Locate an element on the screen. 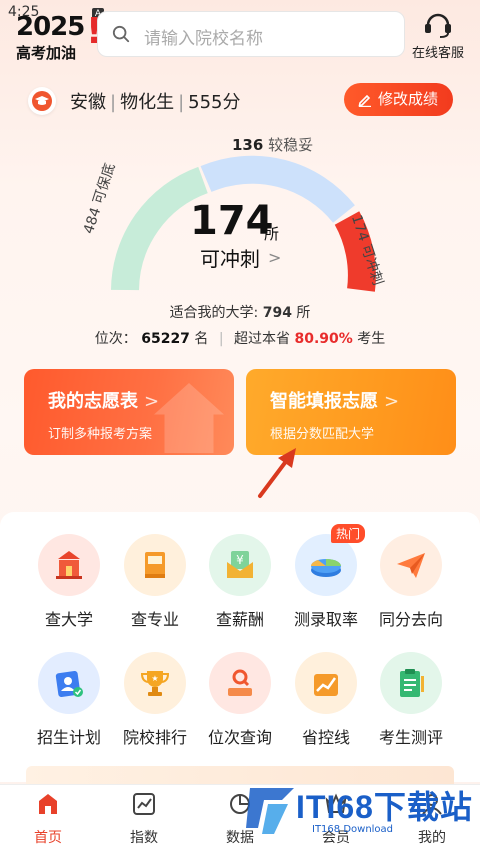 The image size is (480, 853). watermark-logo-icon is located at coordinates (270, 811).